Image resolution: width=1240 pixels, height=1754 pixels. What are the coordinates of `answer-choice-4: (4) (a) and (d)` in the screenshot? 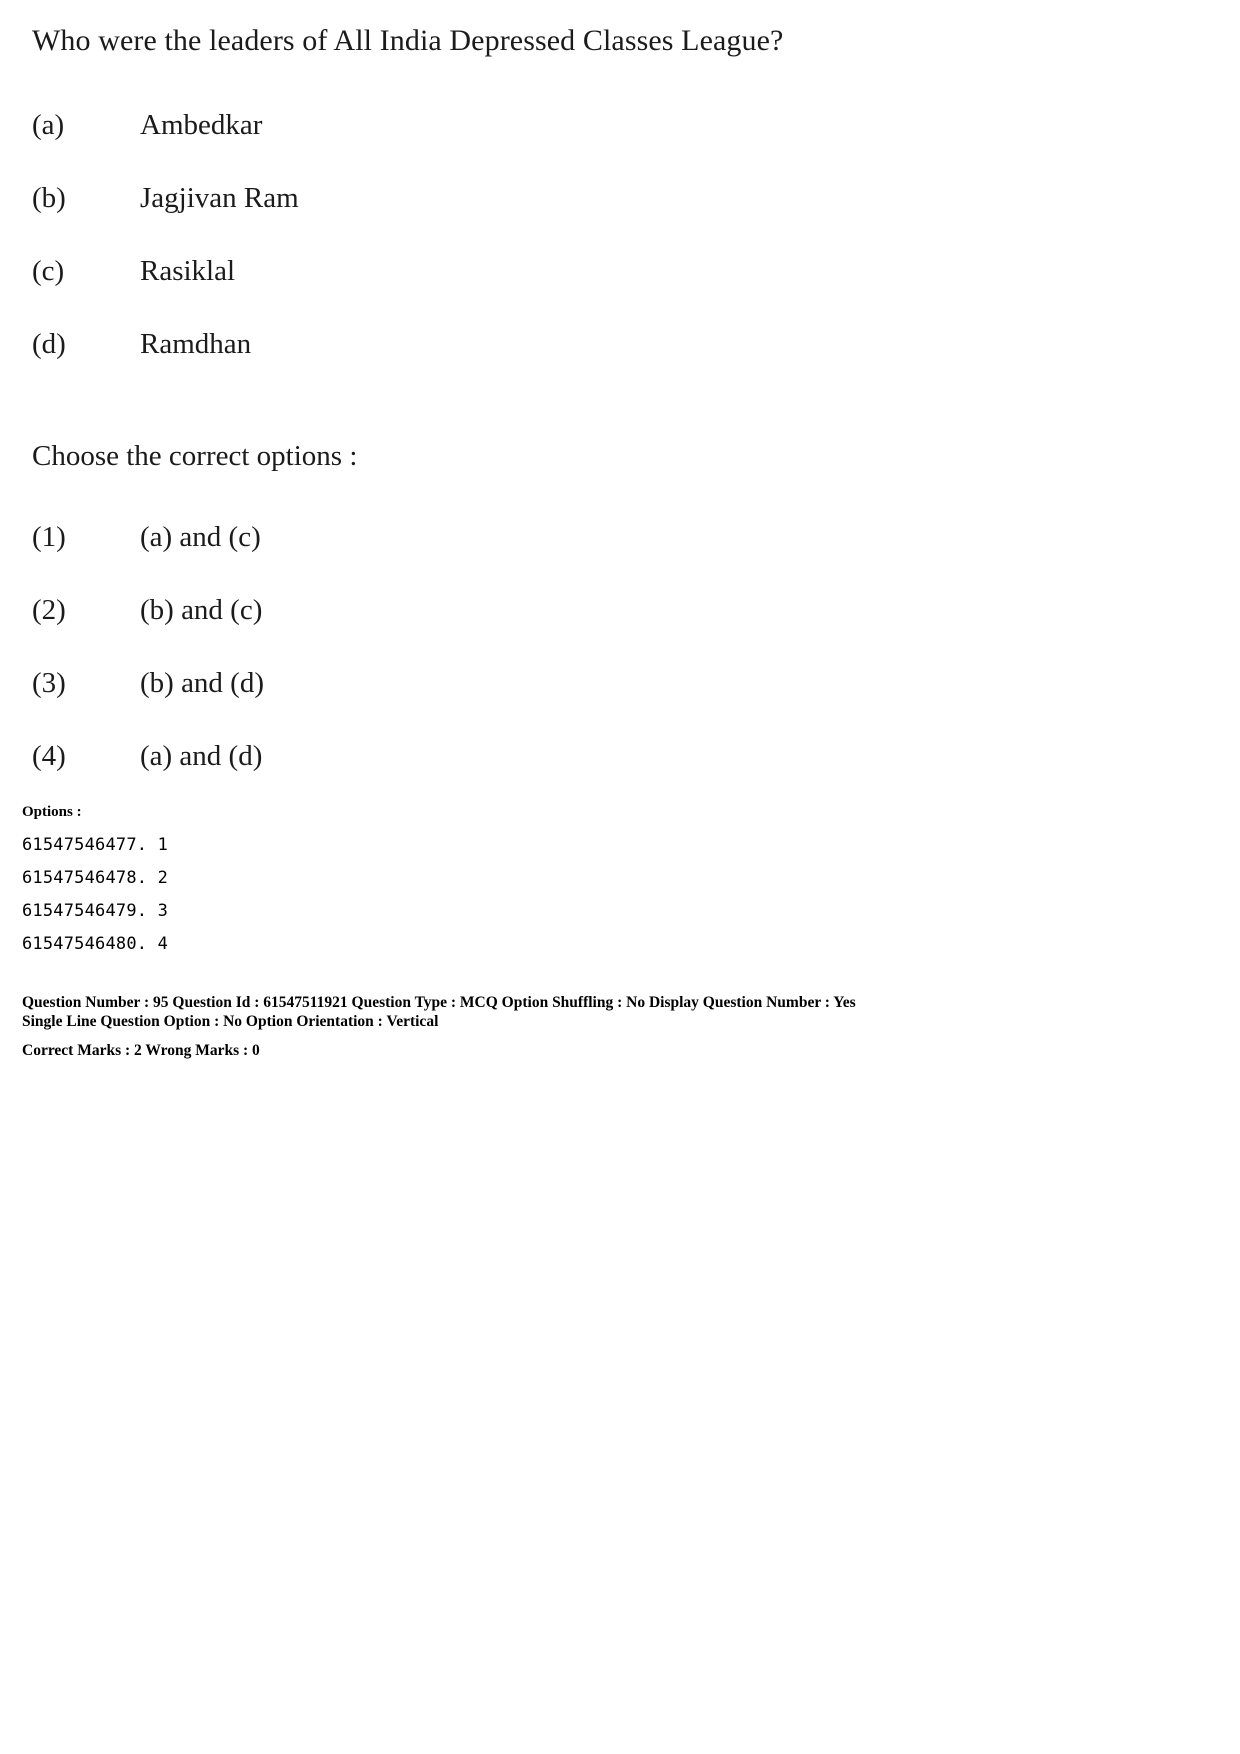 It's located at (482, 775).